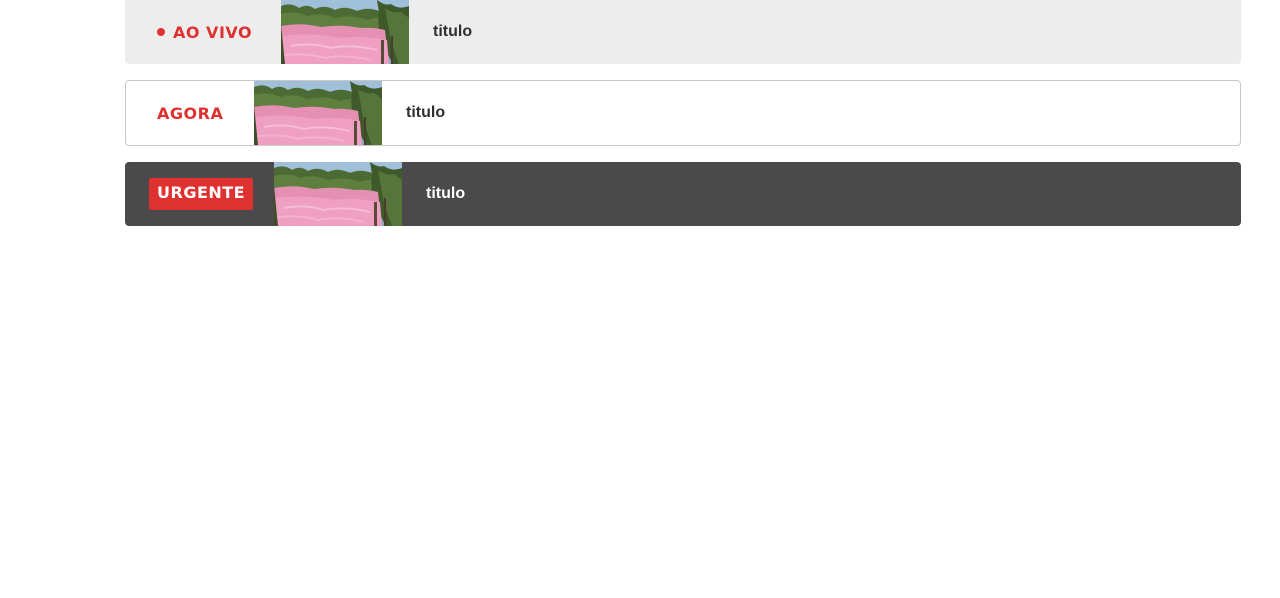 Image resolution: width=1280 pixels, height=598 pixels. What do you see at coordinates (318, 113) in the screenshot?
I see `now-thumbnail-image` at bounding box center [318, 113].